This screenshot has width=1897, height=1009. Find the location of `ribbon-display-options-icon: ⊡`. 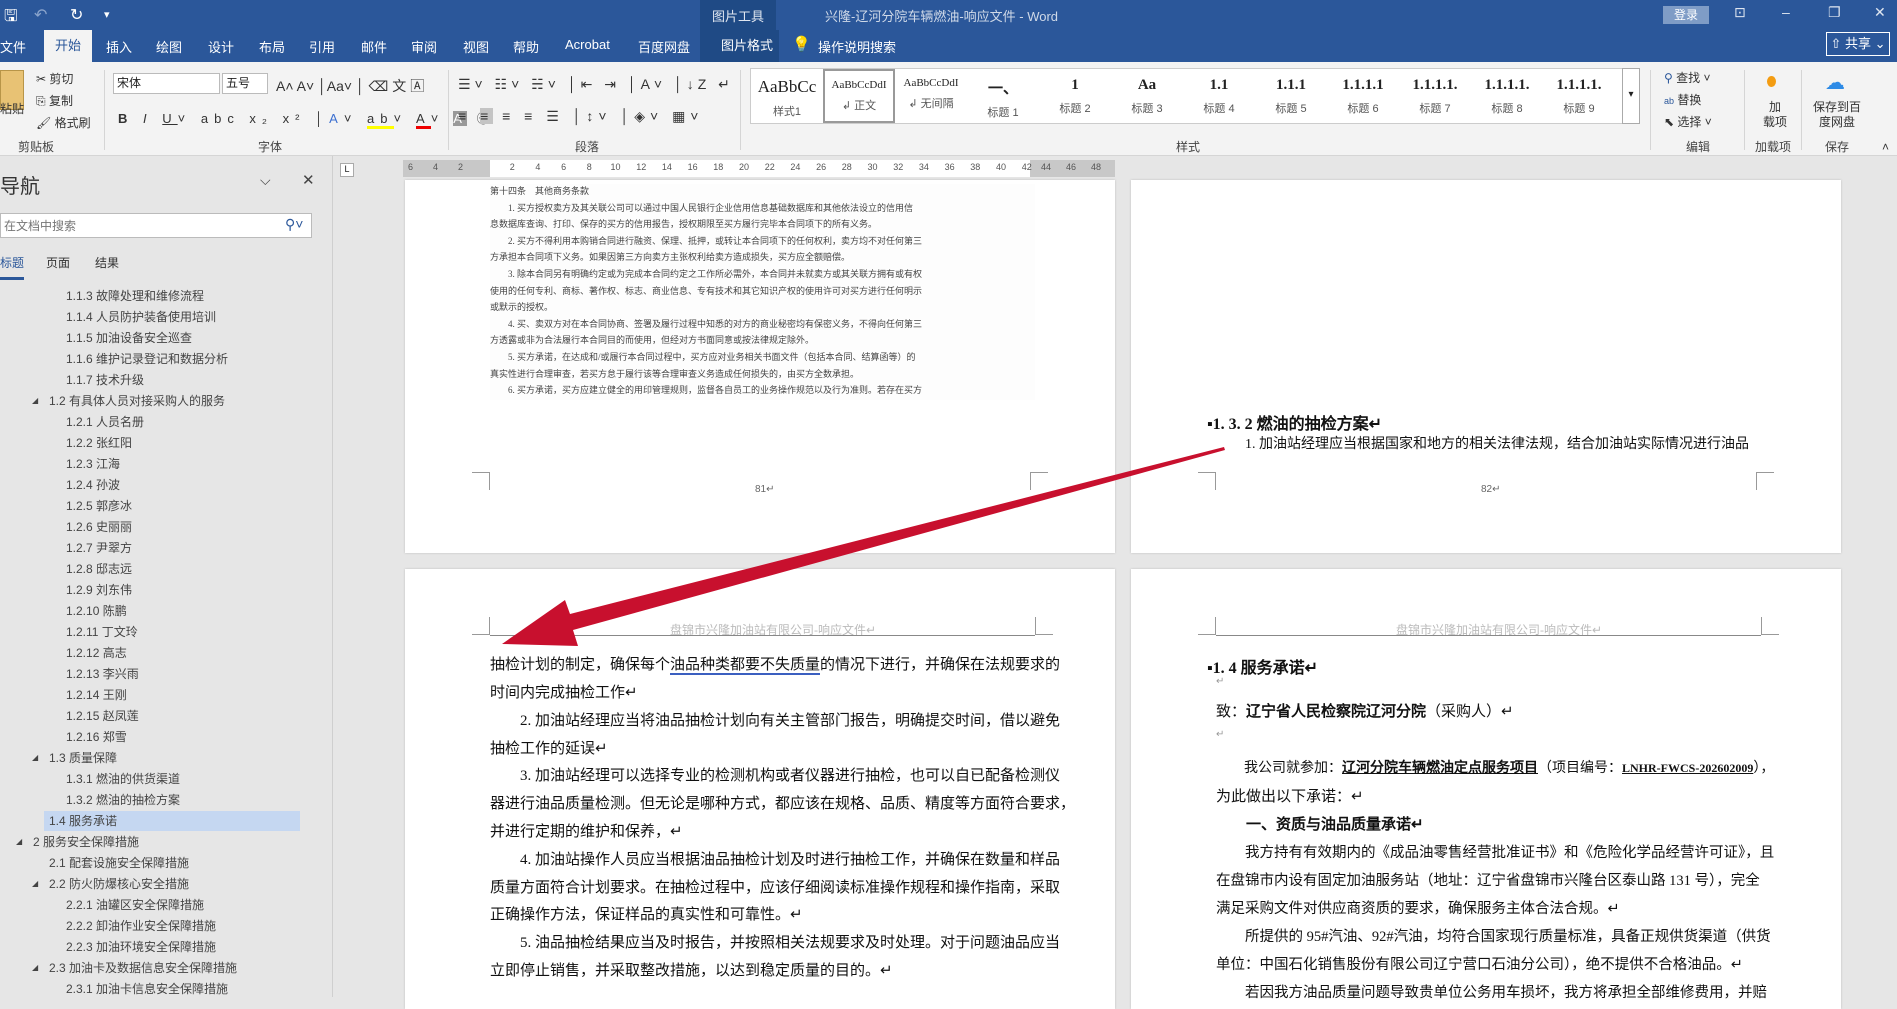

ribbon-display-options-icon: ⊡ is located at coordinates (1740, 12).